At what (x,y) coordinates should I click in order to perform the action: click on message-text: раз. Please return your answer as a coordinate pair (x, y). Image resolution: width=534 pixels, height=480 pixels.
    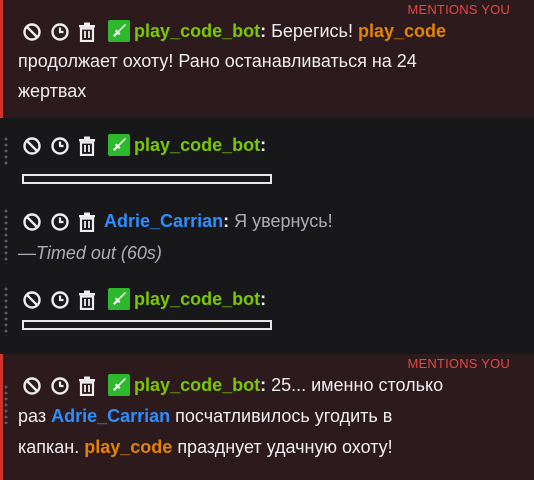
    Looking at the image, I should click on (35, 416).